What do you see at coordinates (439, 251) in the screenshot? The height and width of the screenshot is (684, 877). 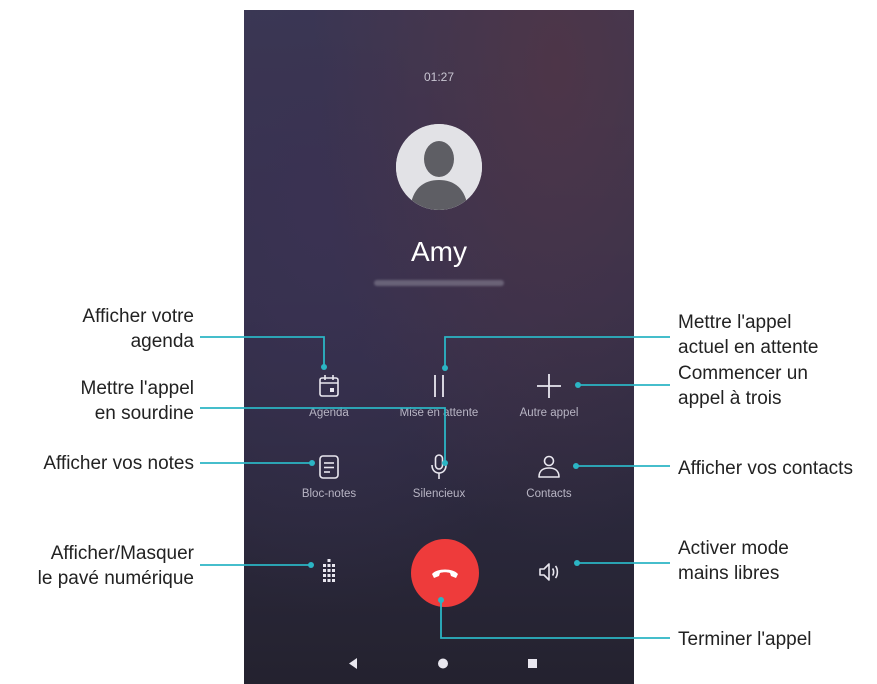 I see `contact-name: Amy` at bounding box center [439, 251].